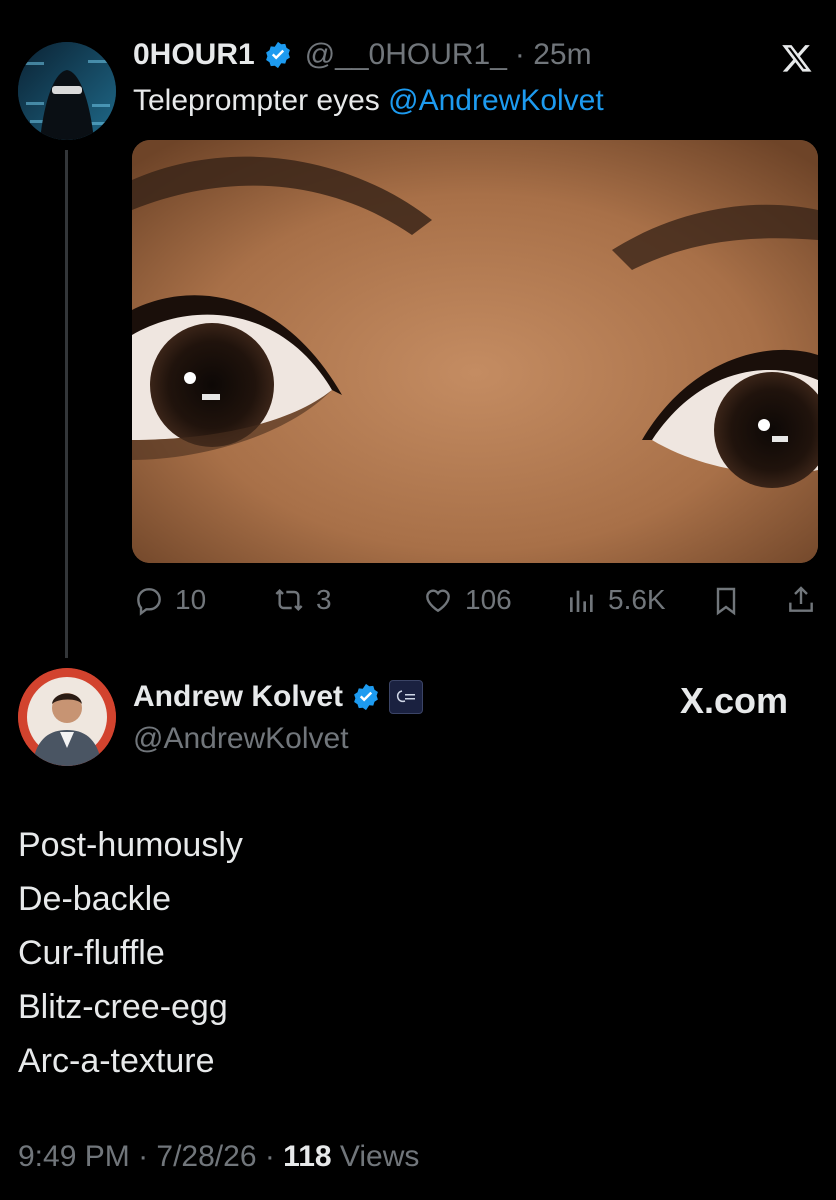 This screenshot has width=836, height=1200. I want to click on parent-text: Teleprompter eyes, so click(256, 100).